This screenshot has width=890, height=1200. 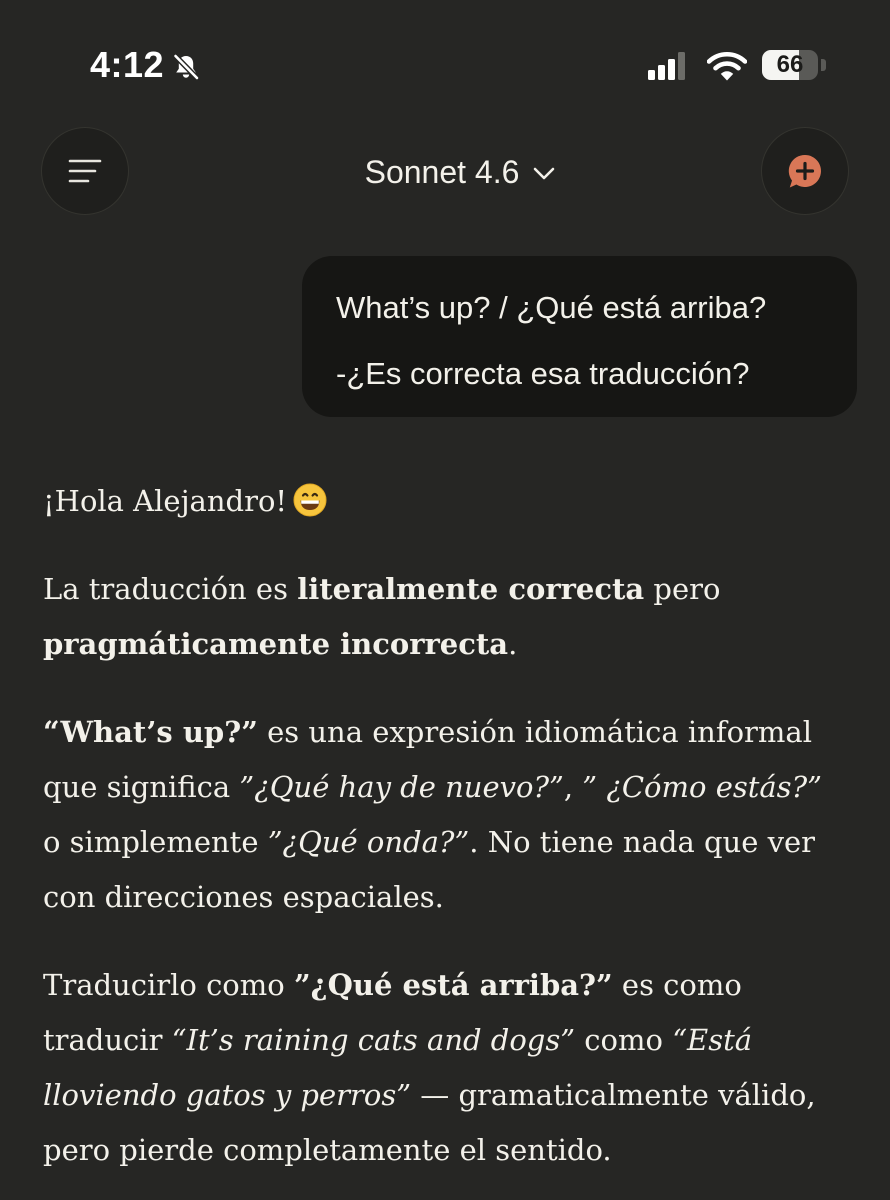 What do you see at coordinates (155, 842) in the screenshot?
I see `text-run: o simplemente` at bounding box center [155, 842].